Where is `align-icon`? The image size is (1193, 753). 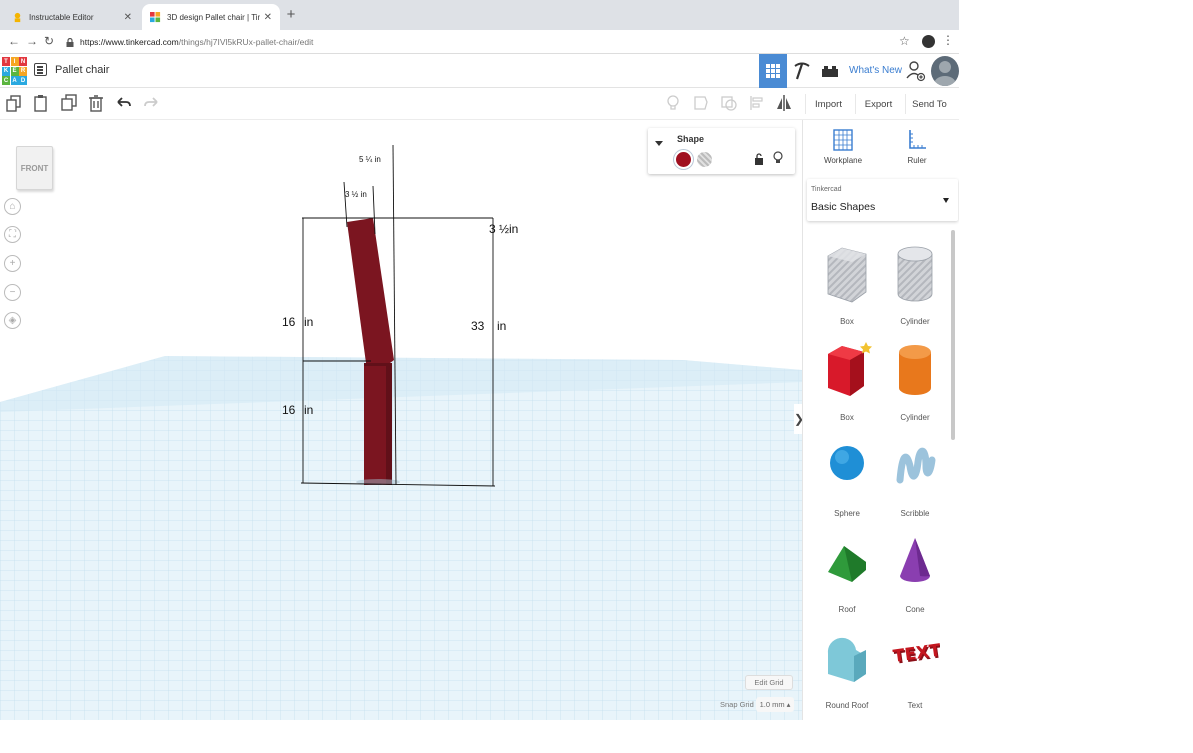 align-icon is located at coordinates (757, 103).